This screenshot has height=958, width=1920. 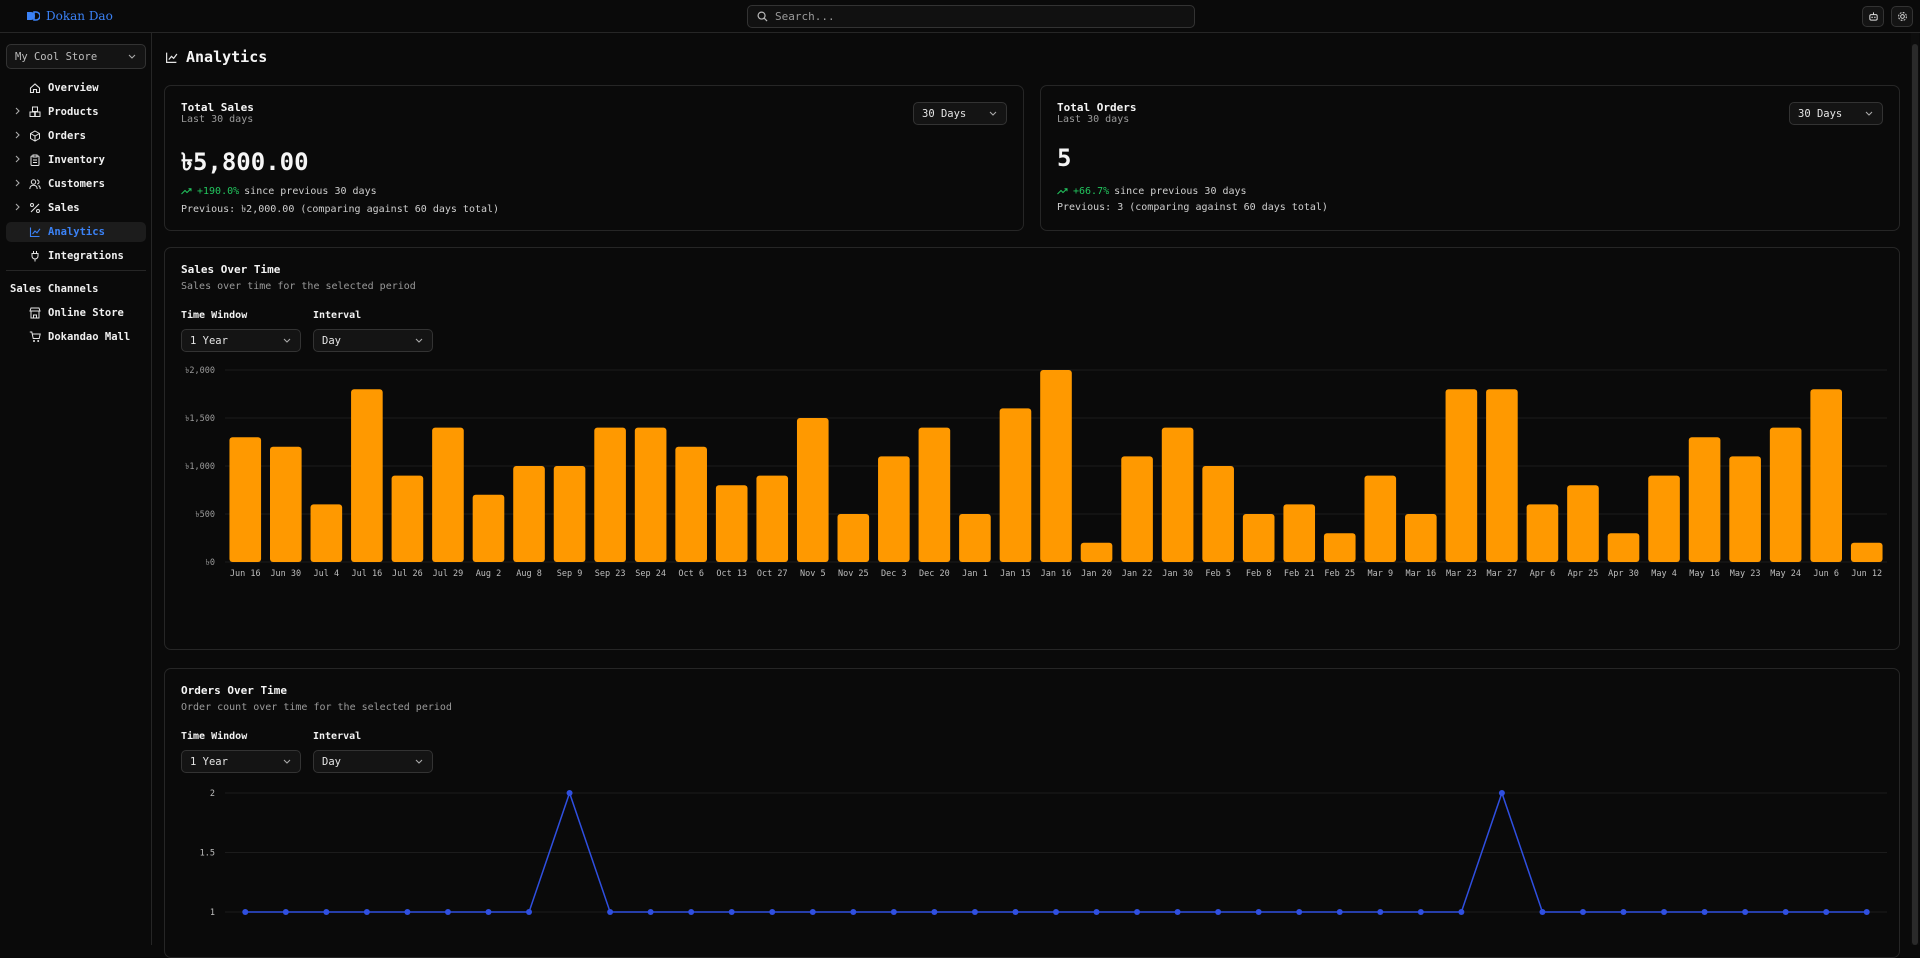 I want to click on sidebar-item-label: Orders, so click(x=67, y=136).